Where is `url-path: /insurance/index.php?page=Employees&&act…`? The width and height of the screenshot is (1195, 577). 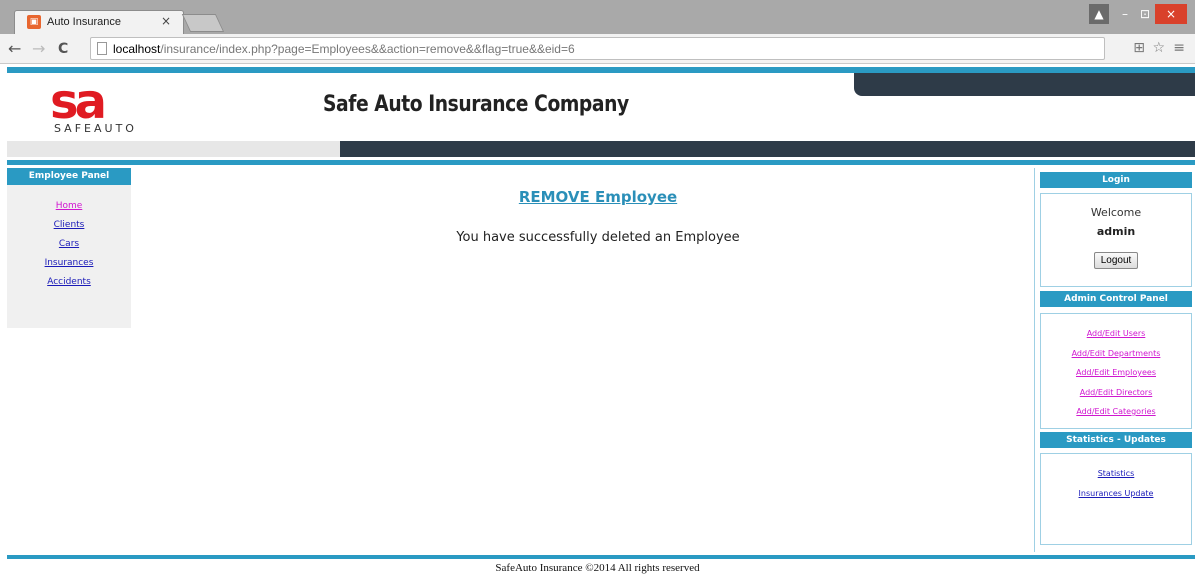
url-path: /insurance/index.php?page=Employees&&act… is located at coordinates (367, 49).